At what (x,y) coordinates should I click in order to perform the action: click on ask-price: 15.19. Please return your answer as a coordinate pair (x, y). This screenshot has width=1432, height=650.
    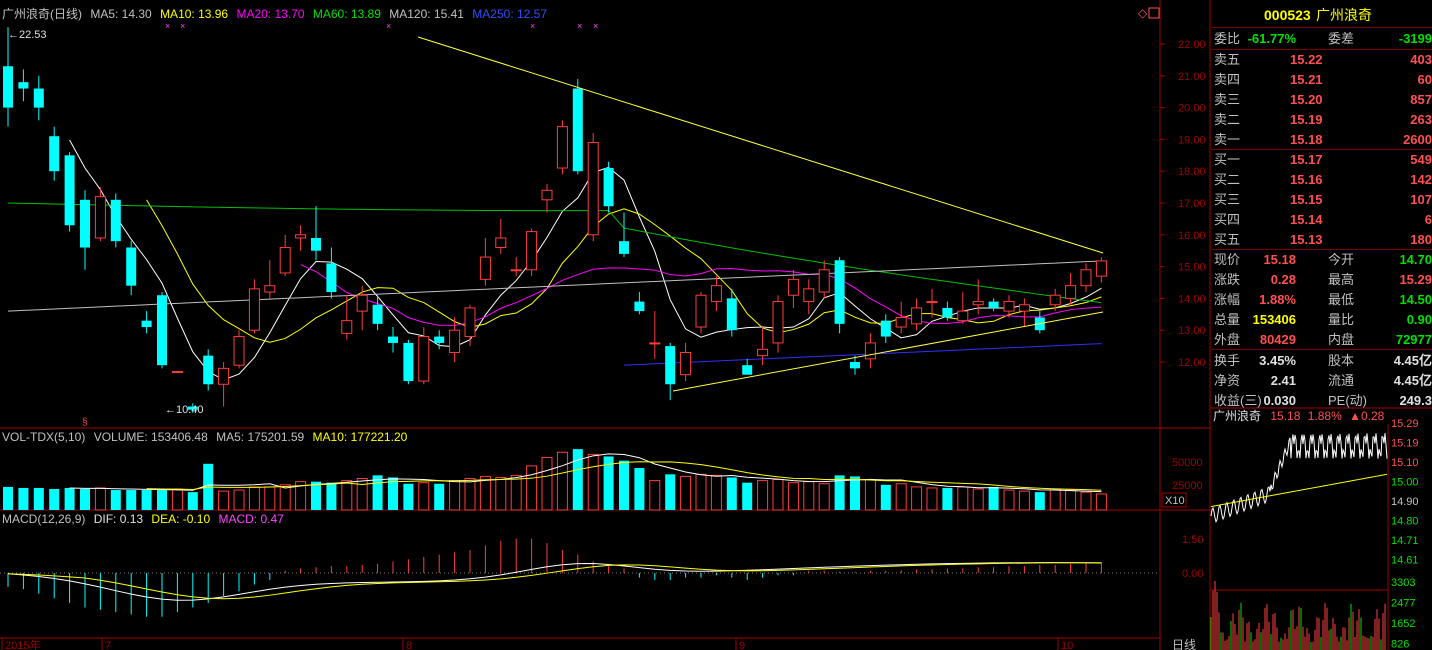
    Looking at the image, I should click on (1306, 119).